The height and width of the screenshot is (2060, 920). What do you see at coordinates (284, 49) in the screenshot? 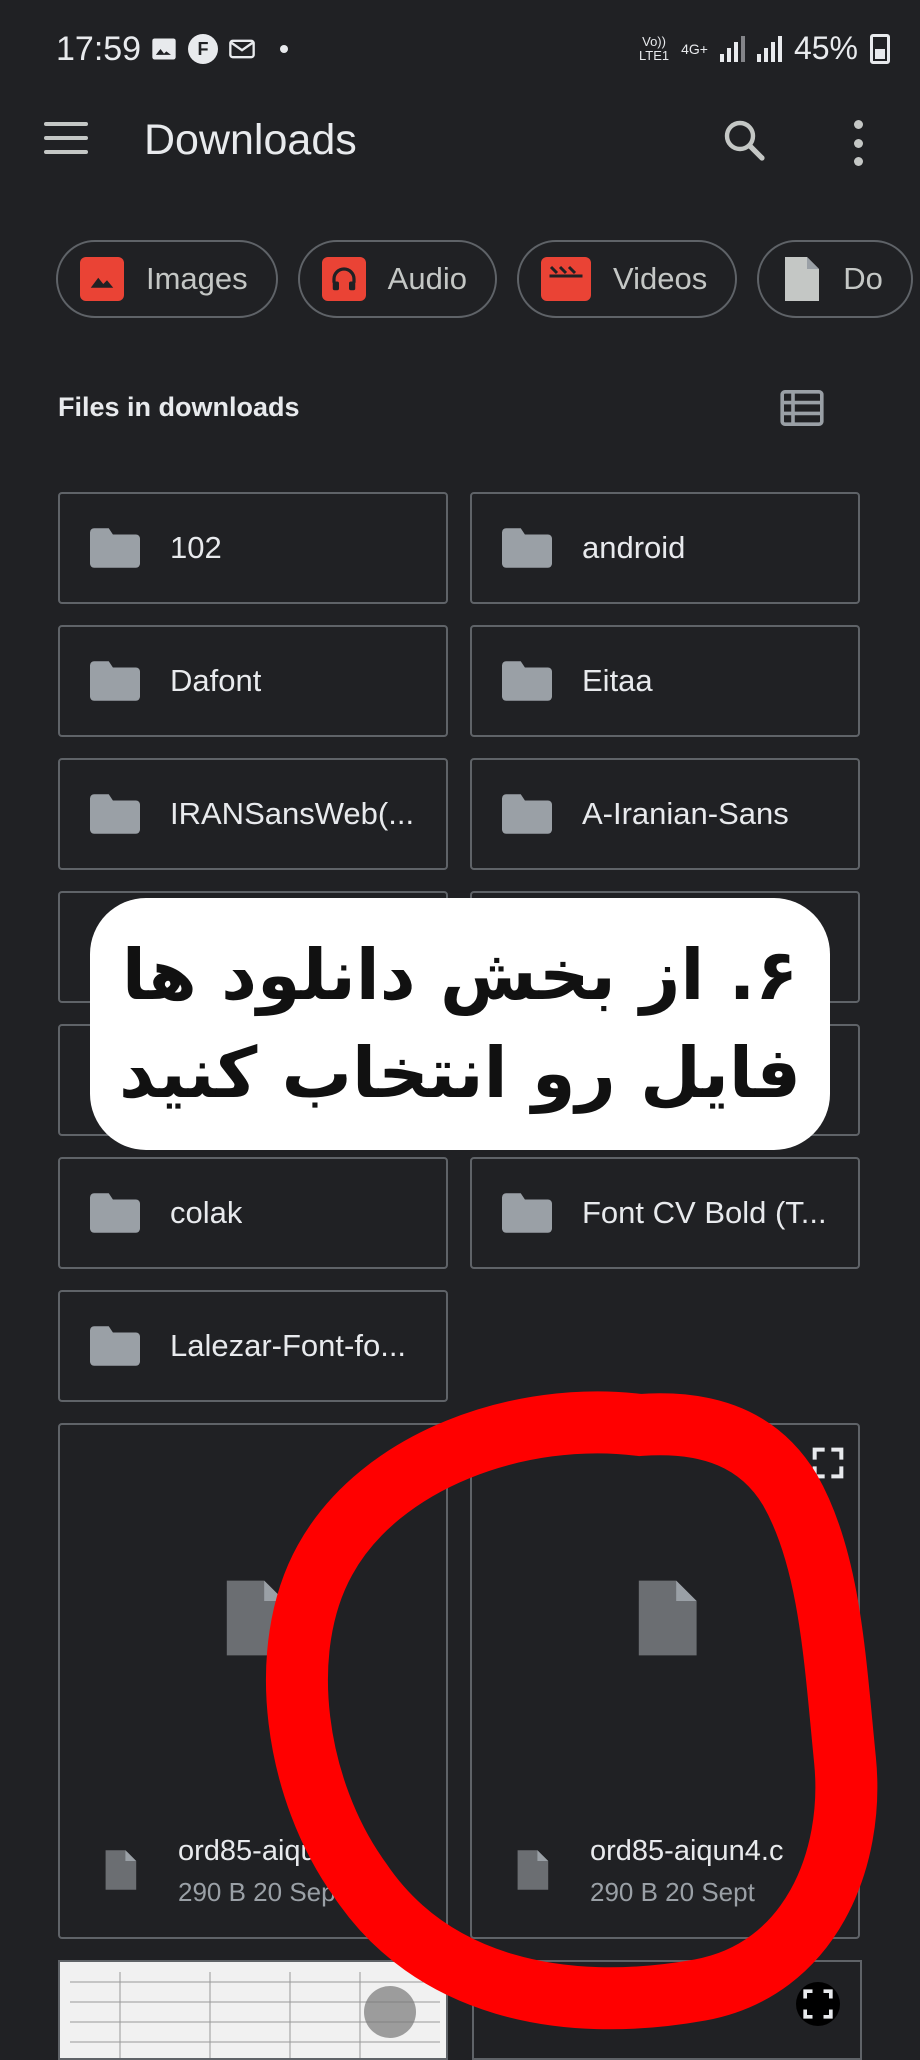
I see `dot-icon` at bounding box center [284, 49].